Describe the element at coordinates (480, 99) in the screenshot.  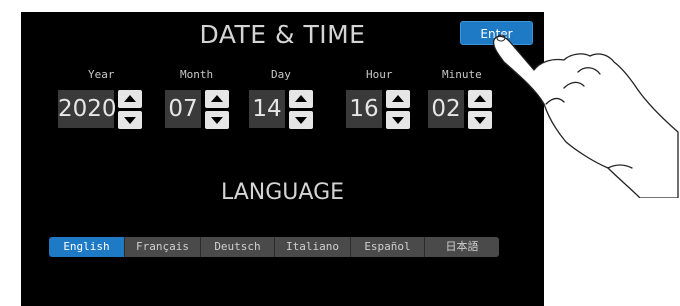
I see `minute-up-arrow-icon` at that location.